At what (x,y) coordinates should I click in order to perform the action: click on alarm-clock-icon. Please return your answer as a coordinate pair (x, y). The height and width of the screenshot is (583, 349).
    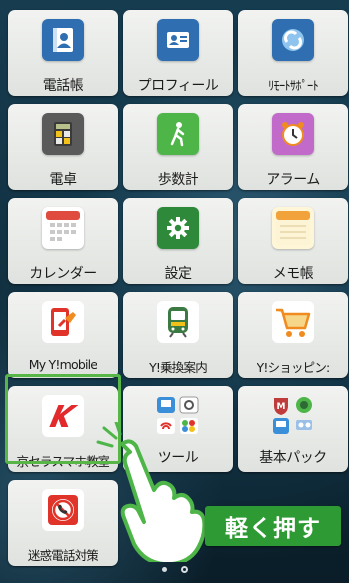
    Looking at the image, I should click on (293, 134).